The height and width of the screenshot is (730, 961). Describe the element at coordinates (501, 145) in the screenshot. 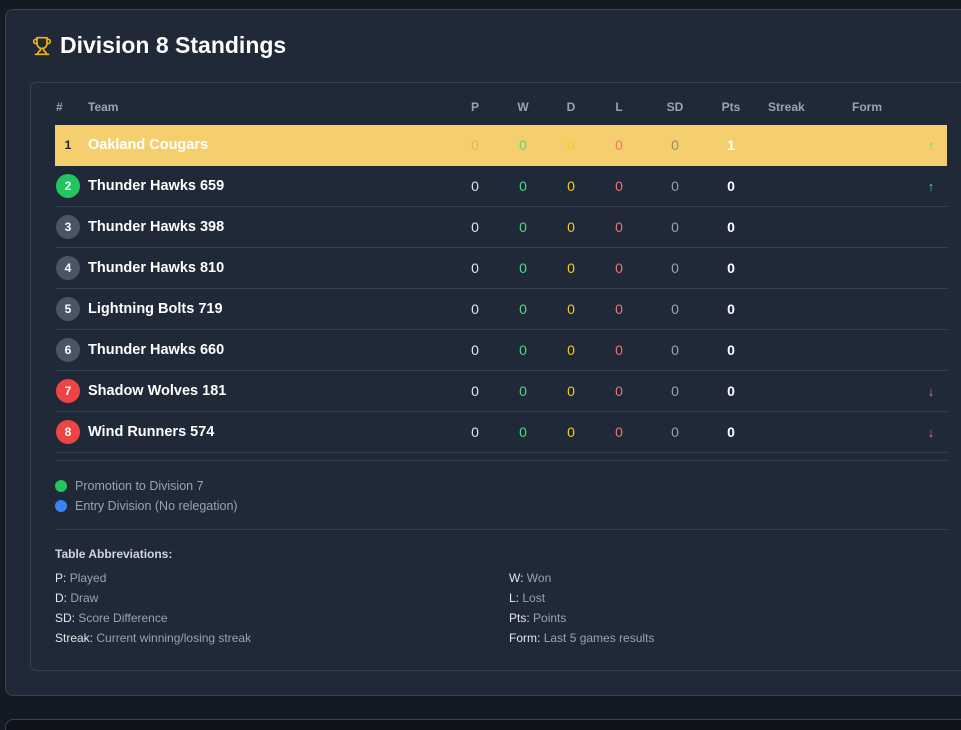

I see `table-row: 1 Oakland Cougars 0 0 0 0 0 1 ↑` at that location.